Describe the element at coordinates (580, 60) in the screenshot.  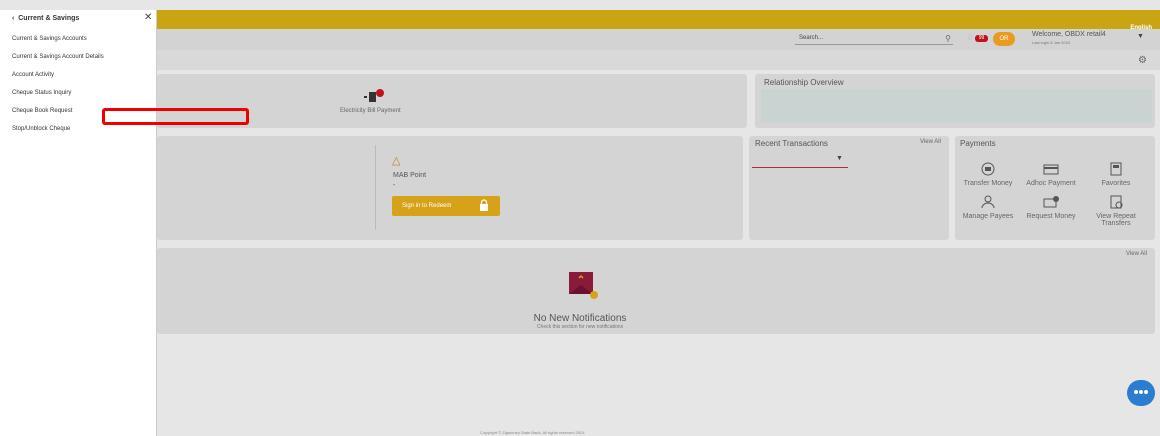
I see `sub-header` at that location.